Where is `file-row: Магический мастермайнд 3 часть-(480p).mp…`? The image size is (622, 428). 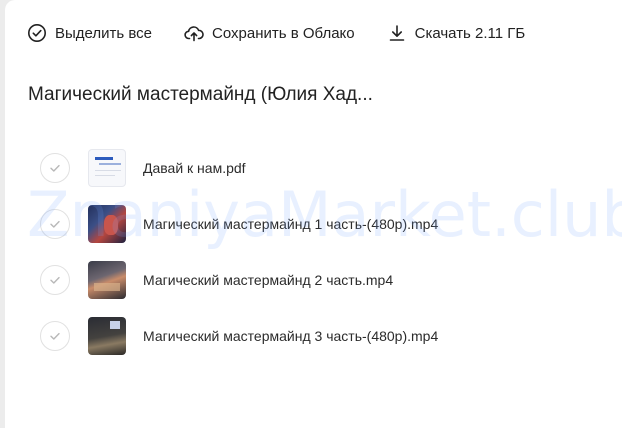 file-row: Магический мастермайнд 3 часть-(480p).mp… is located at coordinates (320, 336).